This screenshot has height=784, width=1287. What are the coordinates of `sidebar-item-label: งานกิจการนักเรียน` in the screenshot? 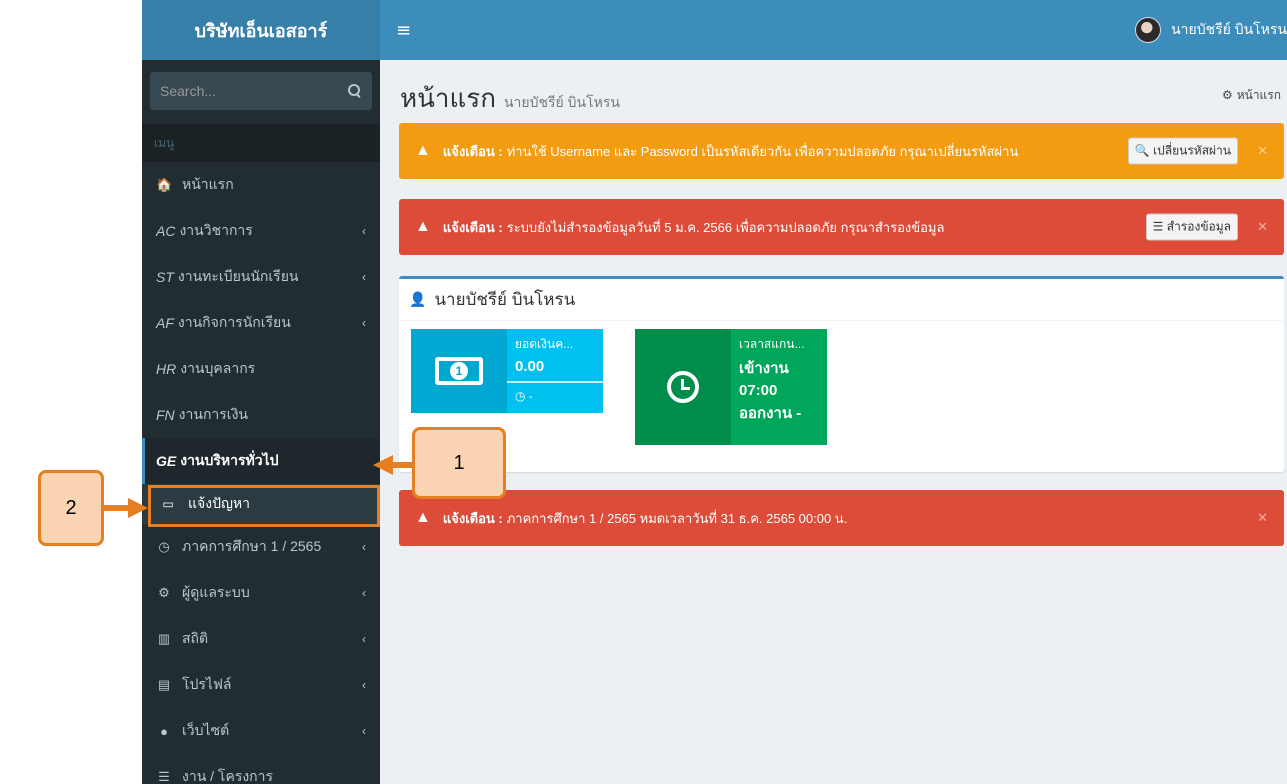 It's located at (234, 322).